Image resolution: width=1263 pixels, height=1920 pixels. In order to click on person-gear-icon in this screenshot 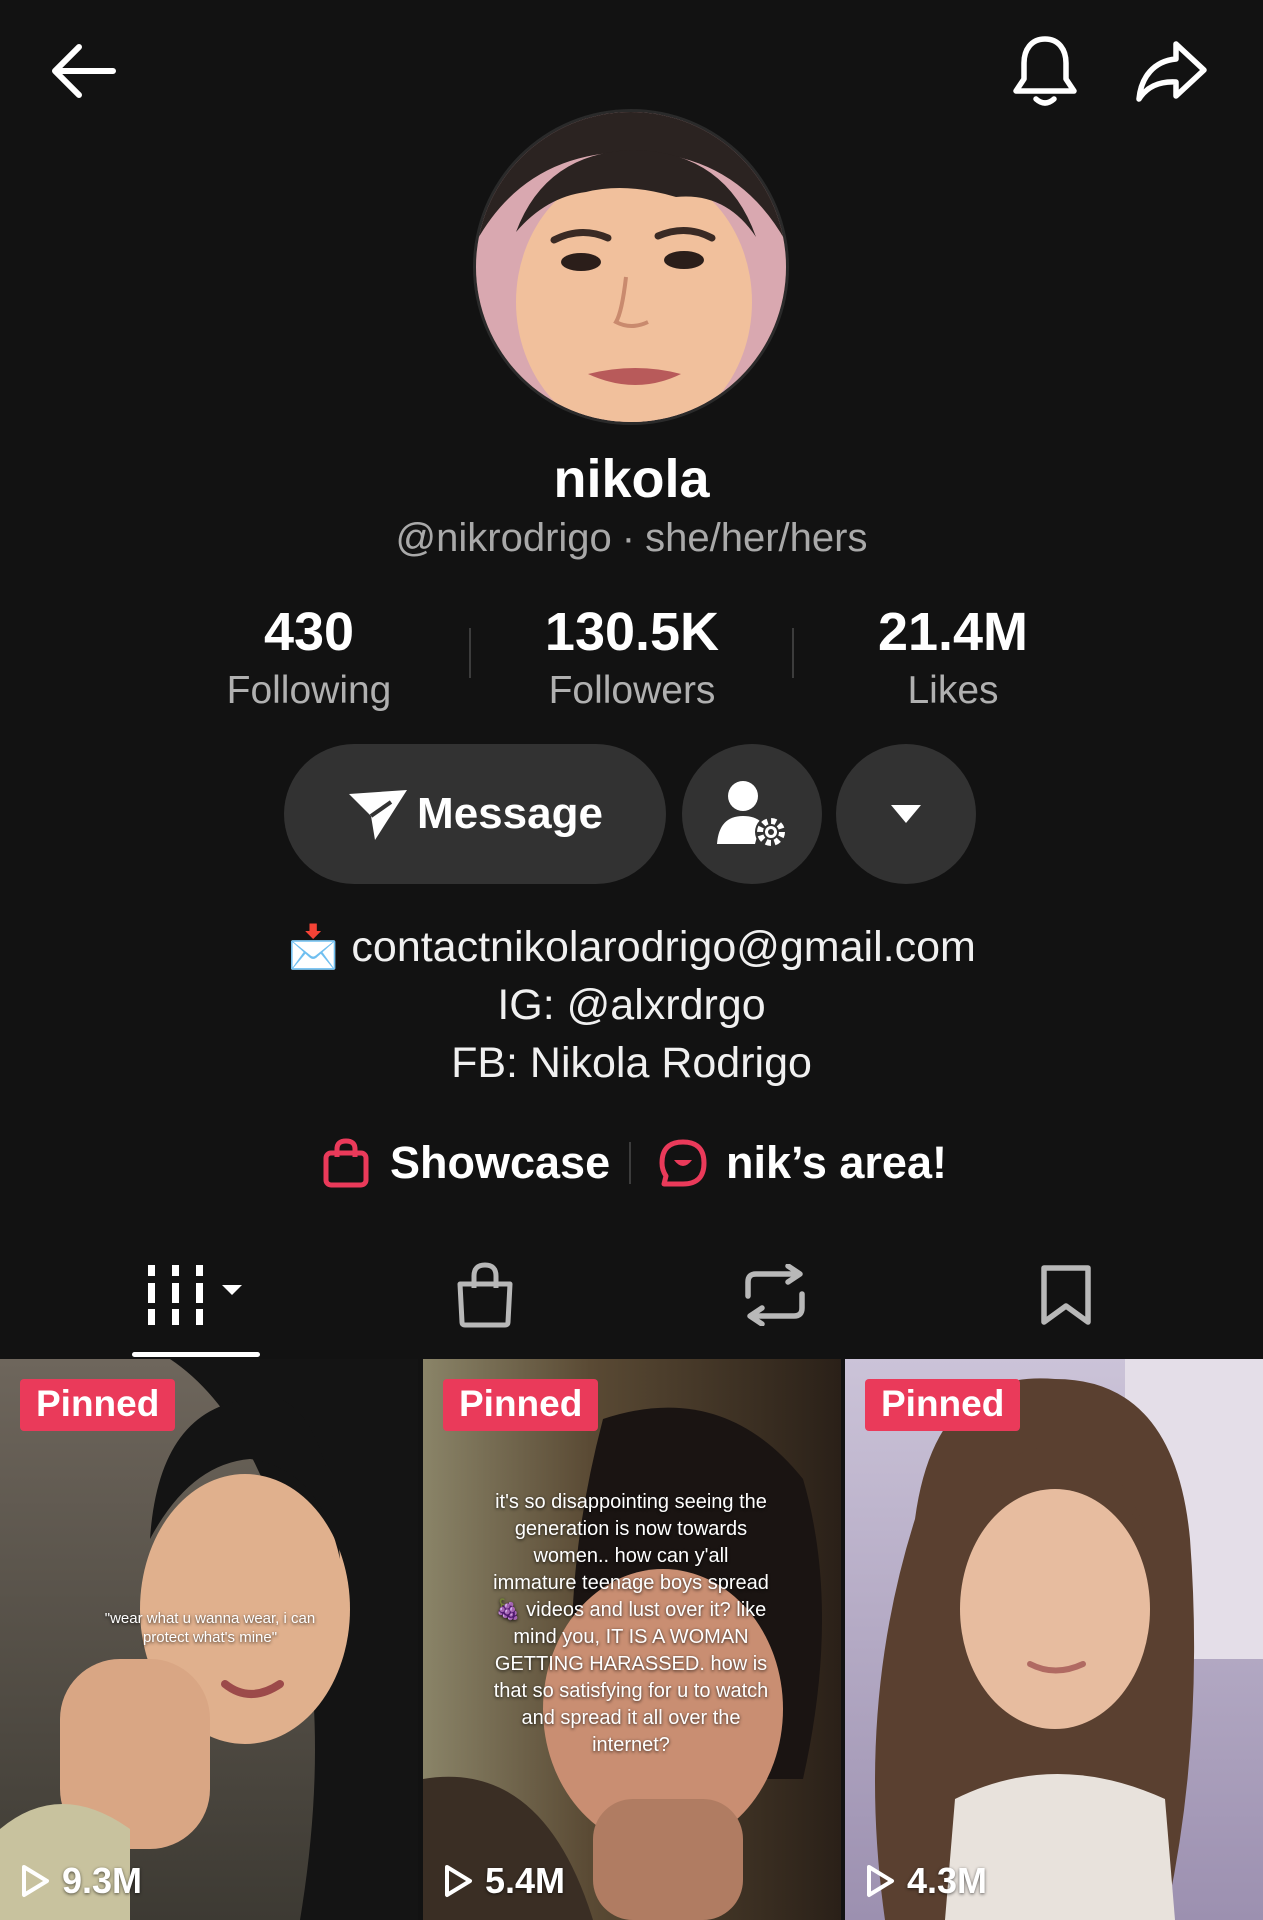, I will do `click(752, 814)`.